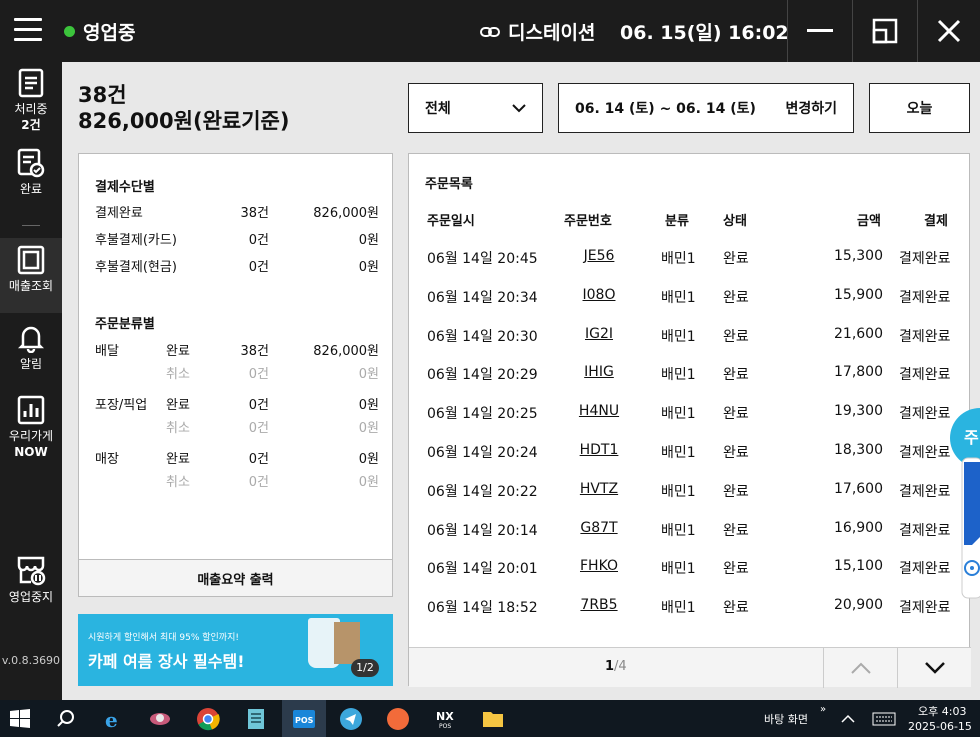  I want to click on order-type-dropdown: 전체, so click(475, 108).